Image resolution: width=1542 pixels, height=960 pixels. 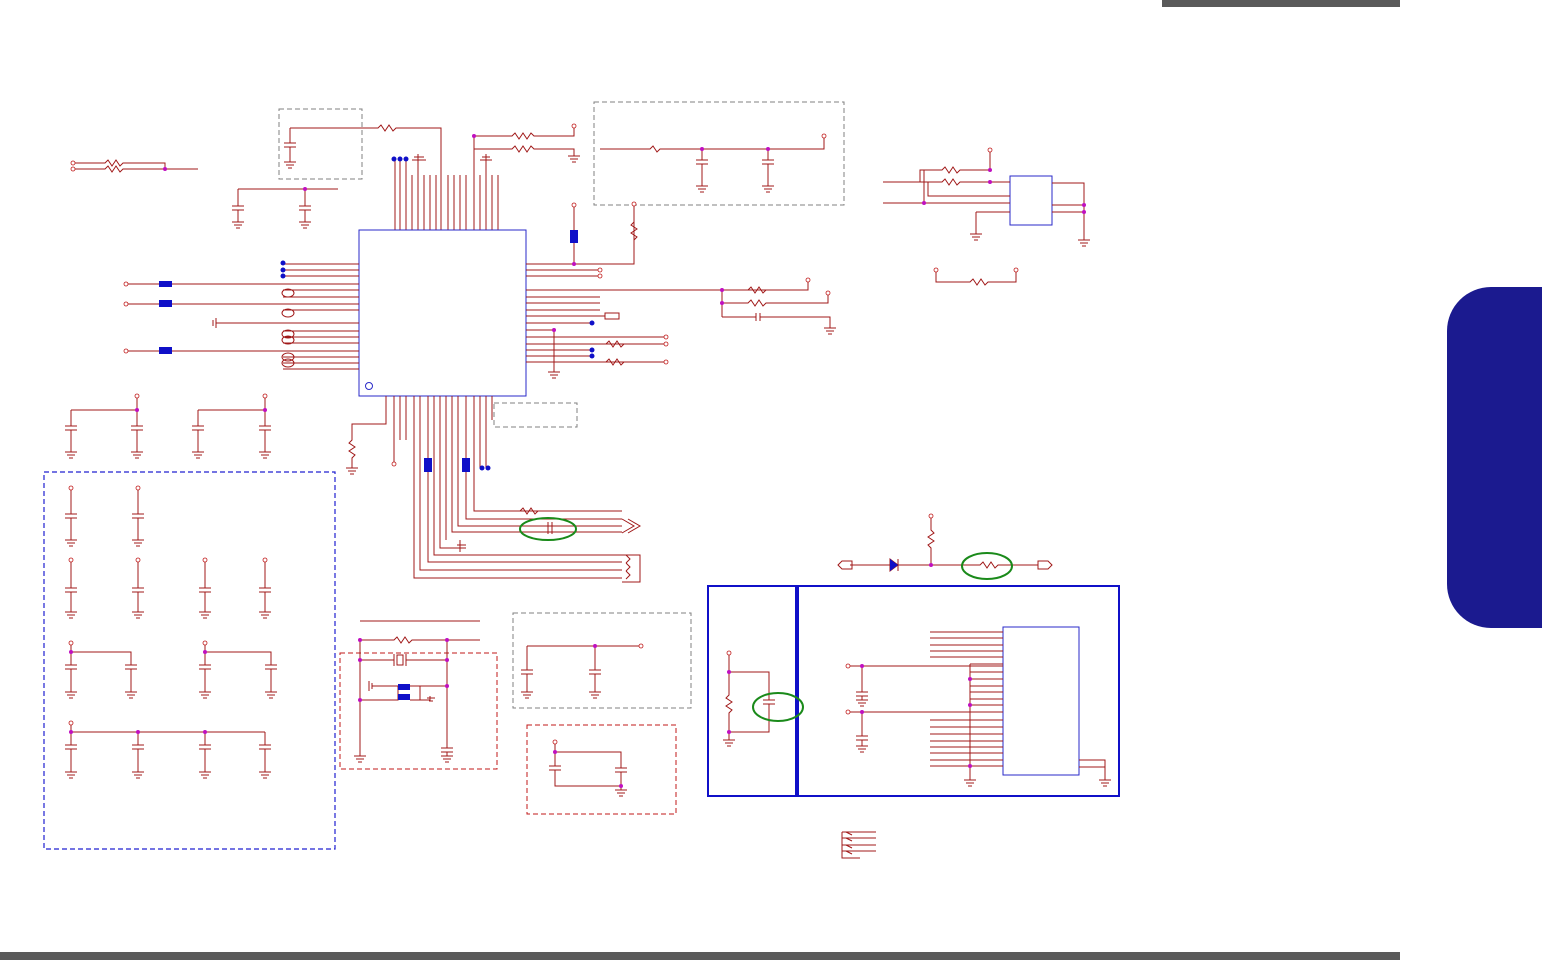 I want to click on connector-left-section, so click(x=749, y=698).